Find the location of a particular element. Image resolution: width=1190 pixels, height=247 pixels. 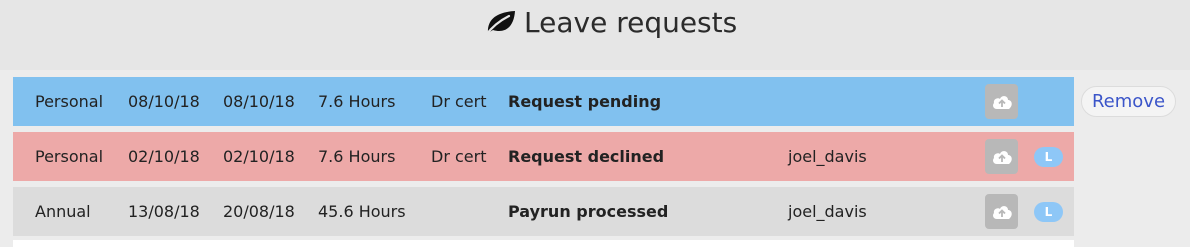

end-date: 08/10/18 is located at coordinates (259, 101).